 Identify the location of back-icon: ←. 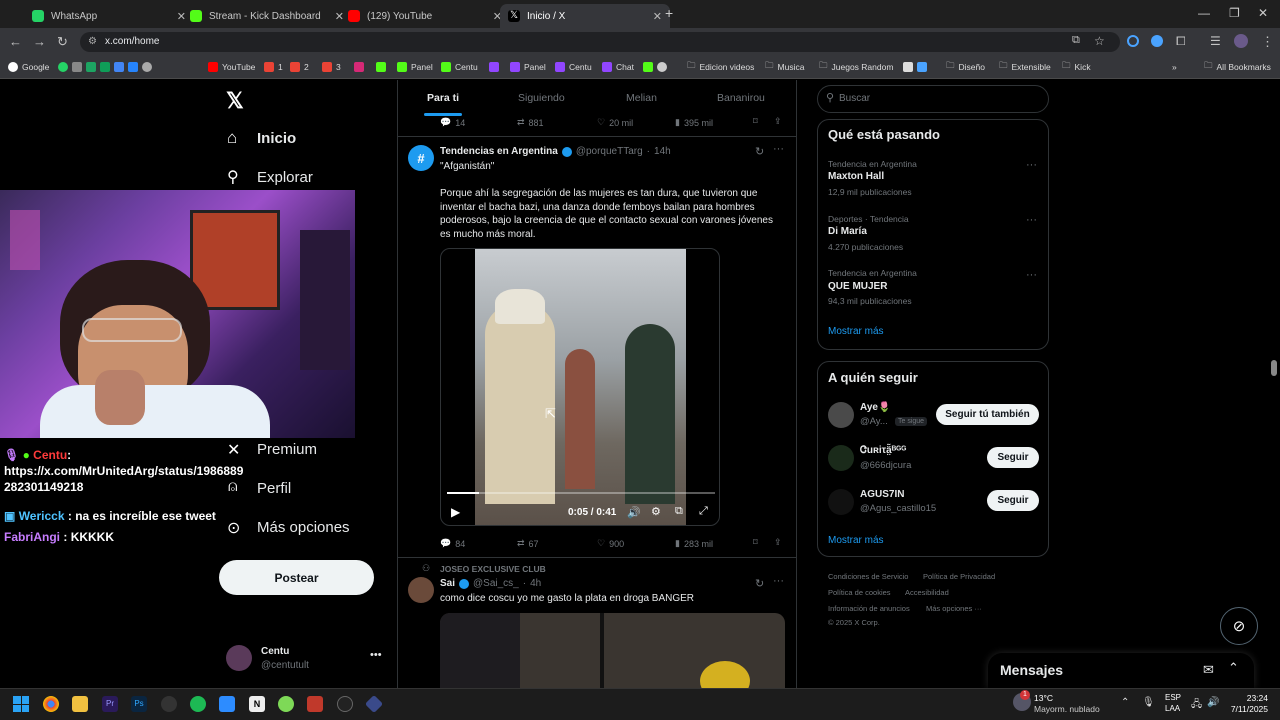
(15, 41).